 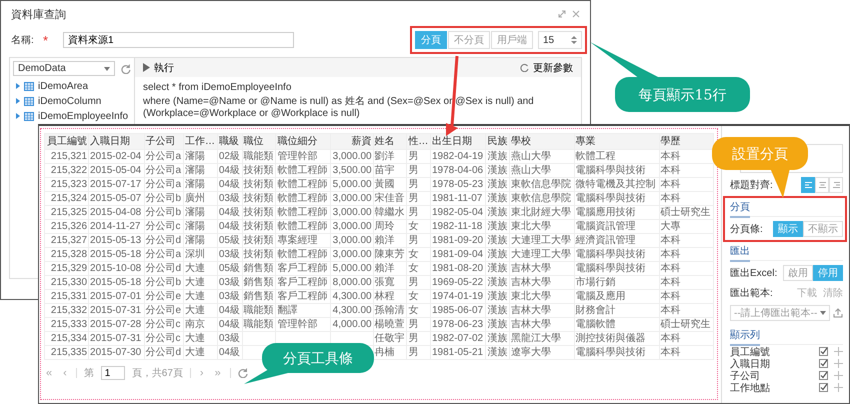 I want to click on table-cell: 215,332, so click(x=66, y=311).